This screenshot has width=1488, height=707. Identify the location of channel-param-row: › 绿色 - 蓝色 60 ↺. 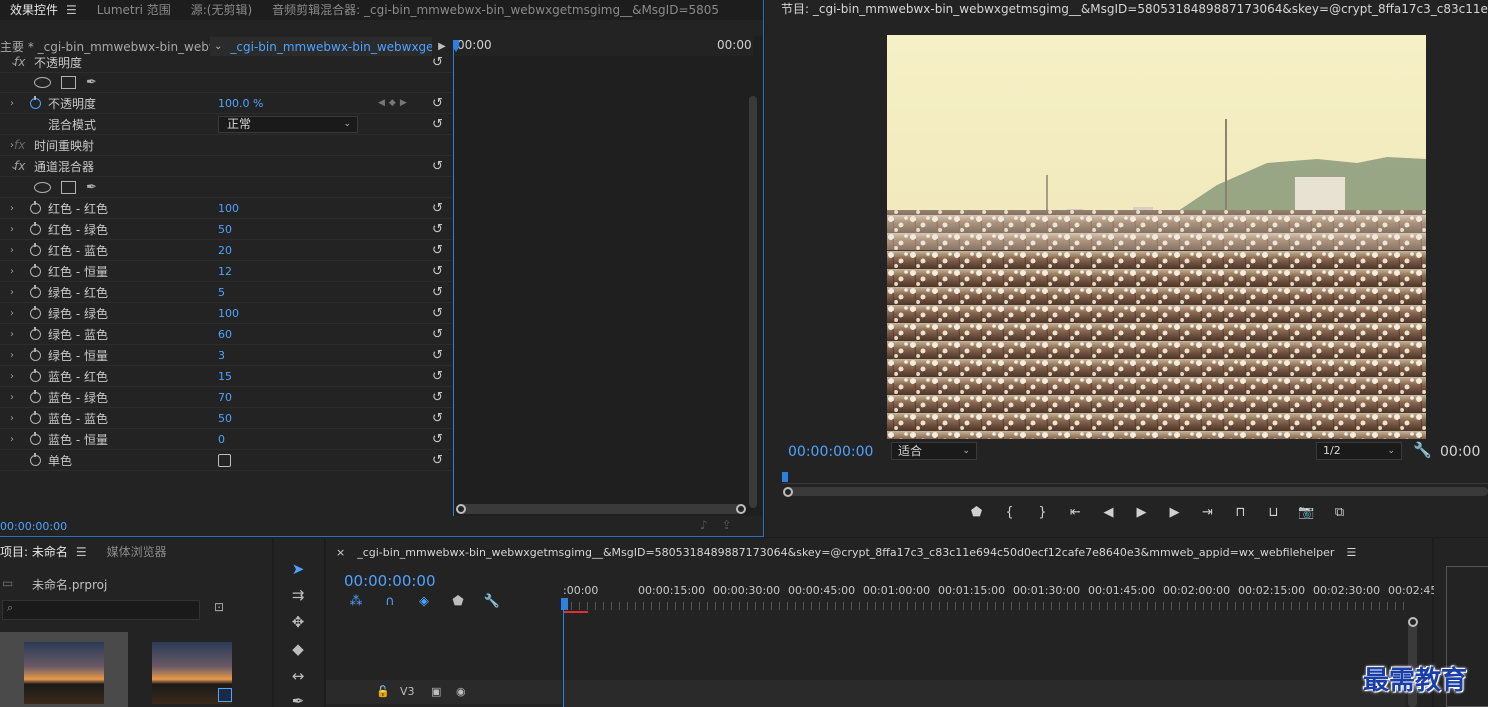
(226, 334).